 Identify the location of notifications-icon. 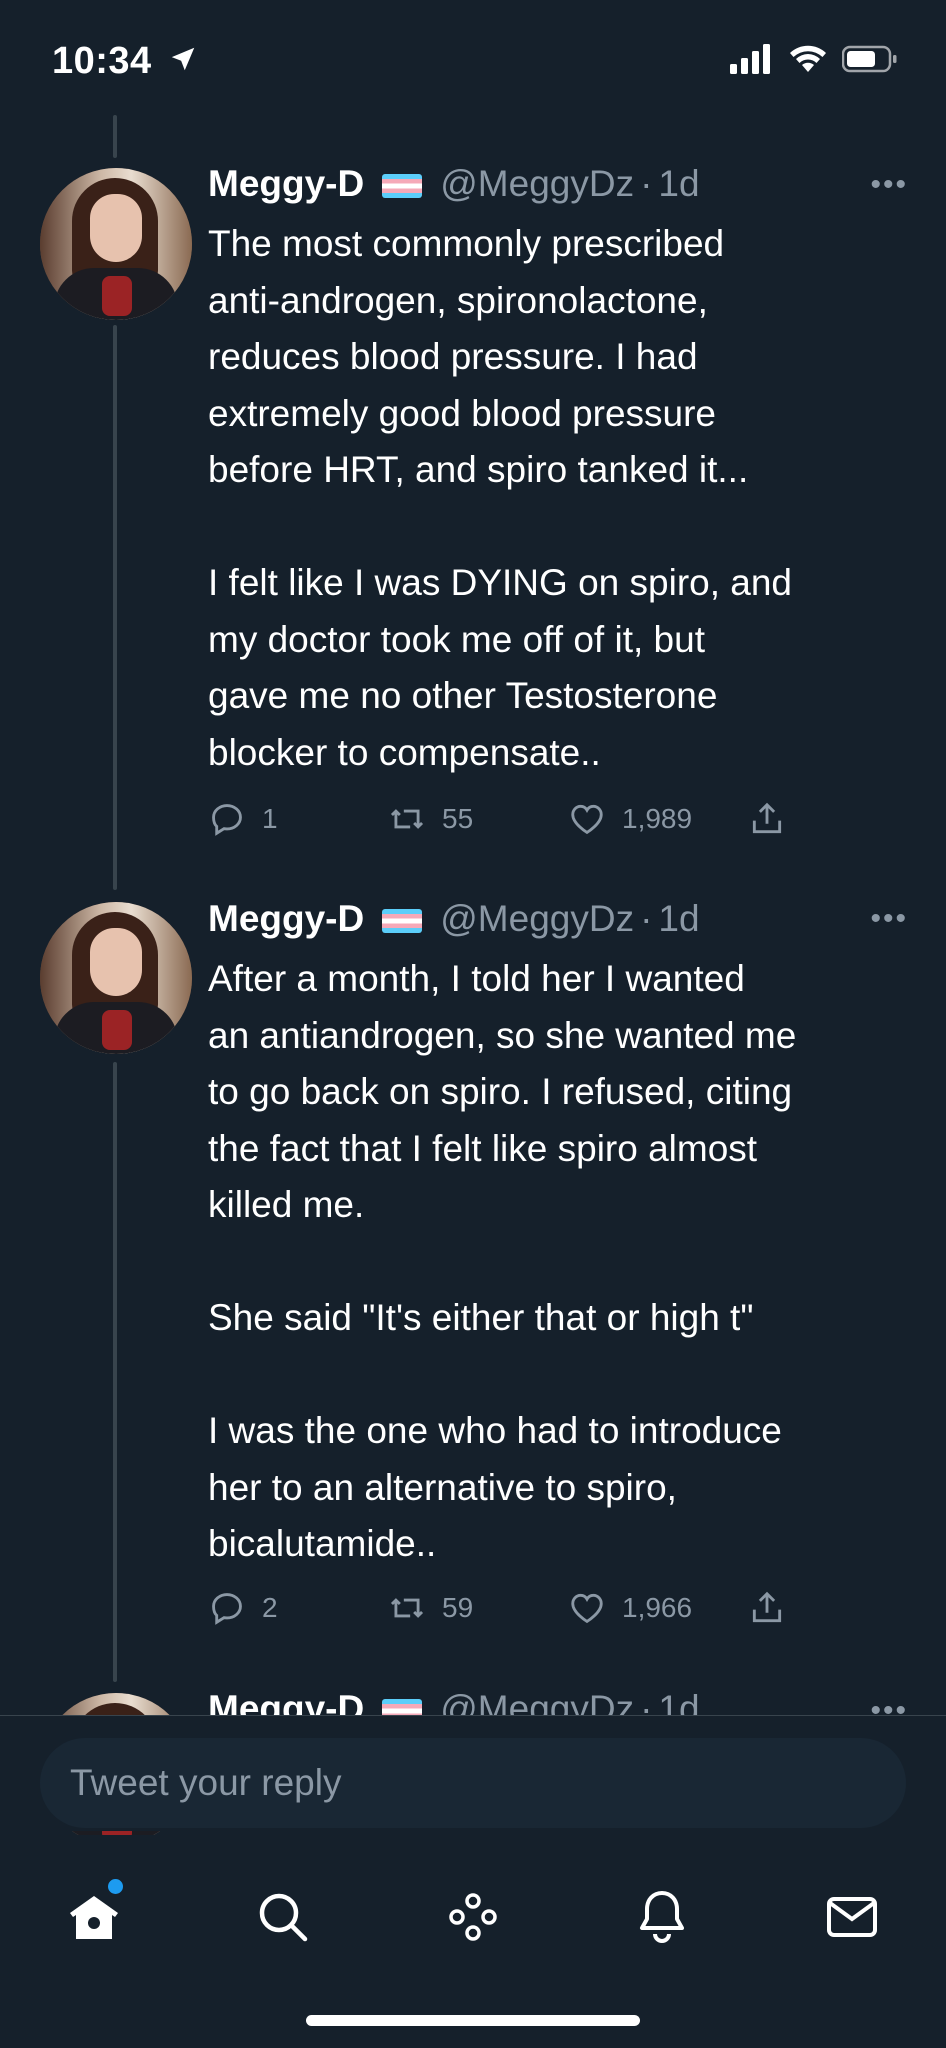
(662, 1917).